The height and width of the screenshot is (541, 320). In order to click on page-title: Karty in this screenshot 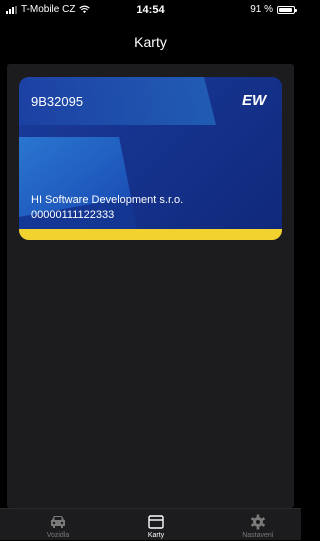, I will do `click(150, 42)`.